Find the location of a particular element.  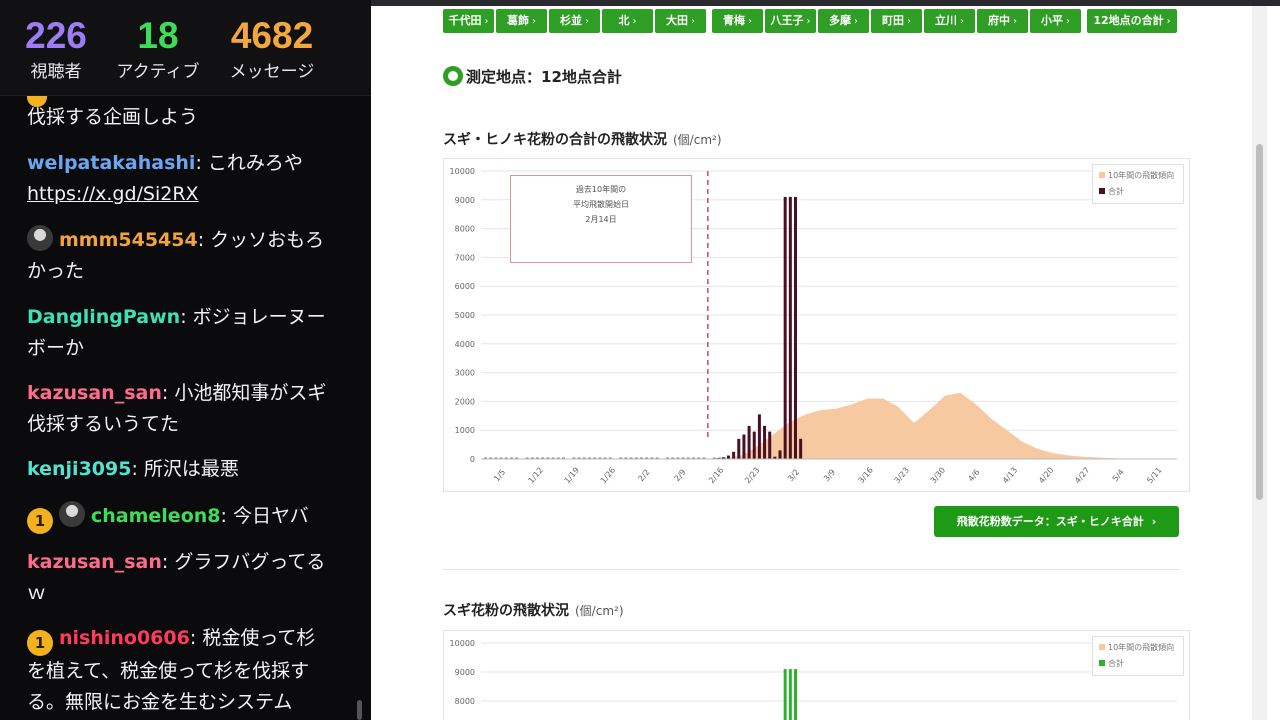

active-label: アクティブ is located at coordinates (158, 72).